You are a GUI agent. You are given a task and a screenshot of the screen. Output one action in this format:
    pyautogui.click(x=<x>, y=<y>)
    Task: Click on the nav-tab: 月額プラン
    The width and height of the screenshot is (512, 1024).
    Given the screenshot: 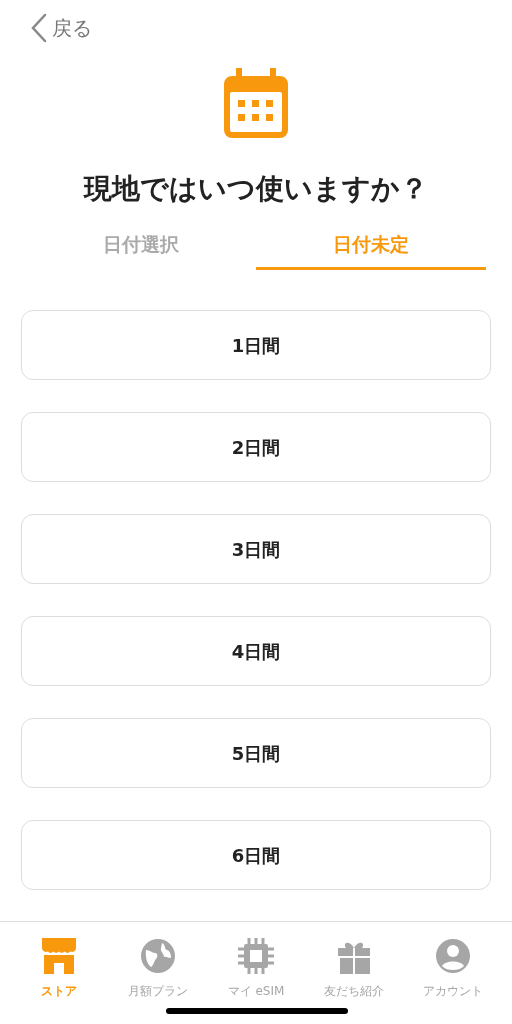 What is the action you would take?
    pyautogui.click(x=157, y=969)
    